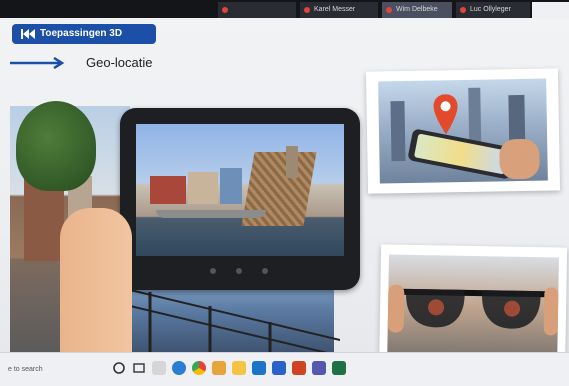 This screenshot has height=386, width=569. I want to click on teams-icon, so click(319, 368).